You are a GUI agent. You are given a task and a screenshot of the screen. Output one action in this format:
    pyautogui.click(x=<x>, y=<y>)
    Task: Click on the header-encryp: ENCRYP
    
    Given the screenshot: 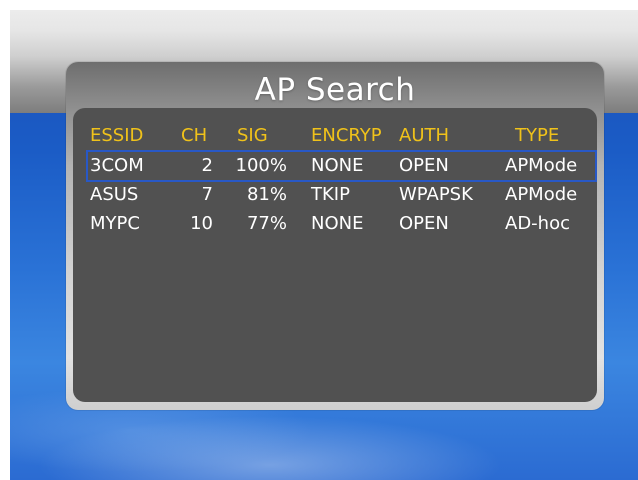 What is the action you would take?
    pyautogui.click(x=346, y=135)
    